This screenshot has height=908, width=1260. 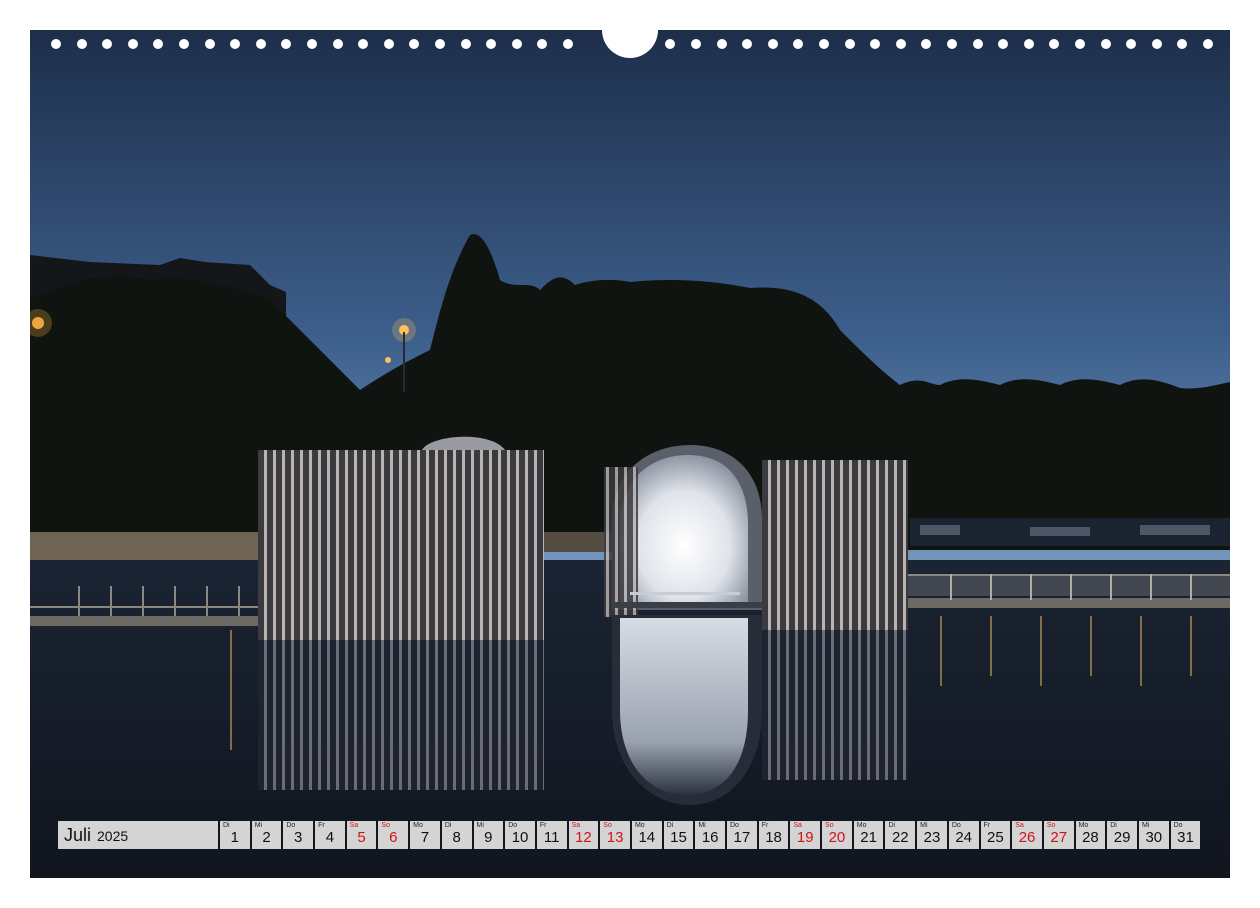 I want to click on day-cell: Do 3, so click(x=298, y=835).